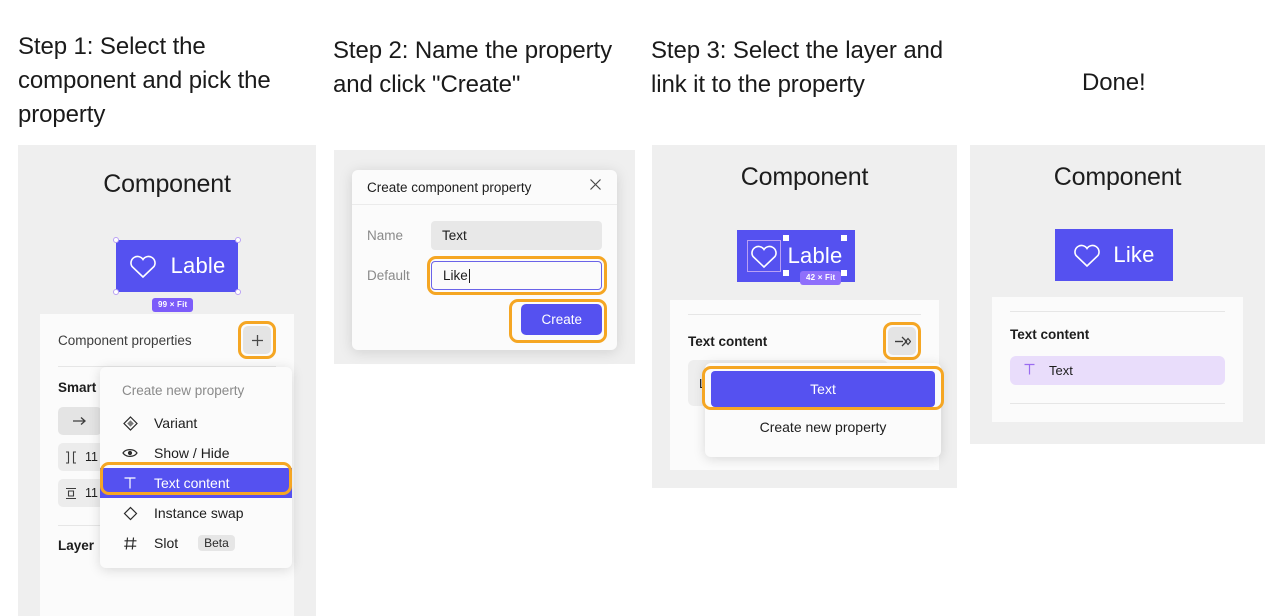 This screenshot has width=1280, height=616. I want to click on panel1-component-properties-row: Component properties, so click(167, 340).